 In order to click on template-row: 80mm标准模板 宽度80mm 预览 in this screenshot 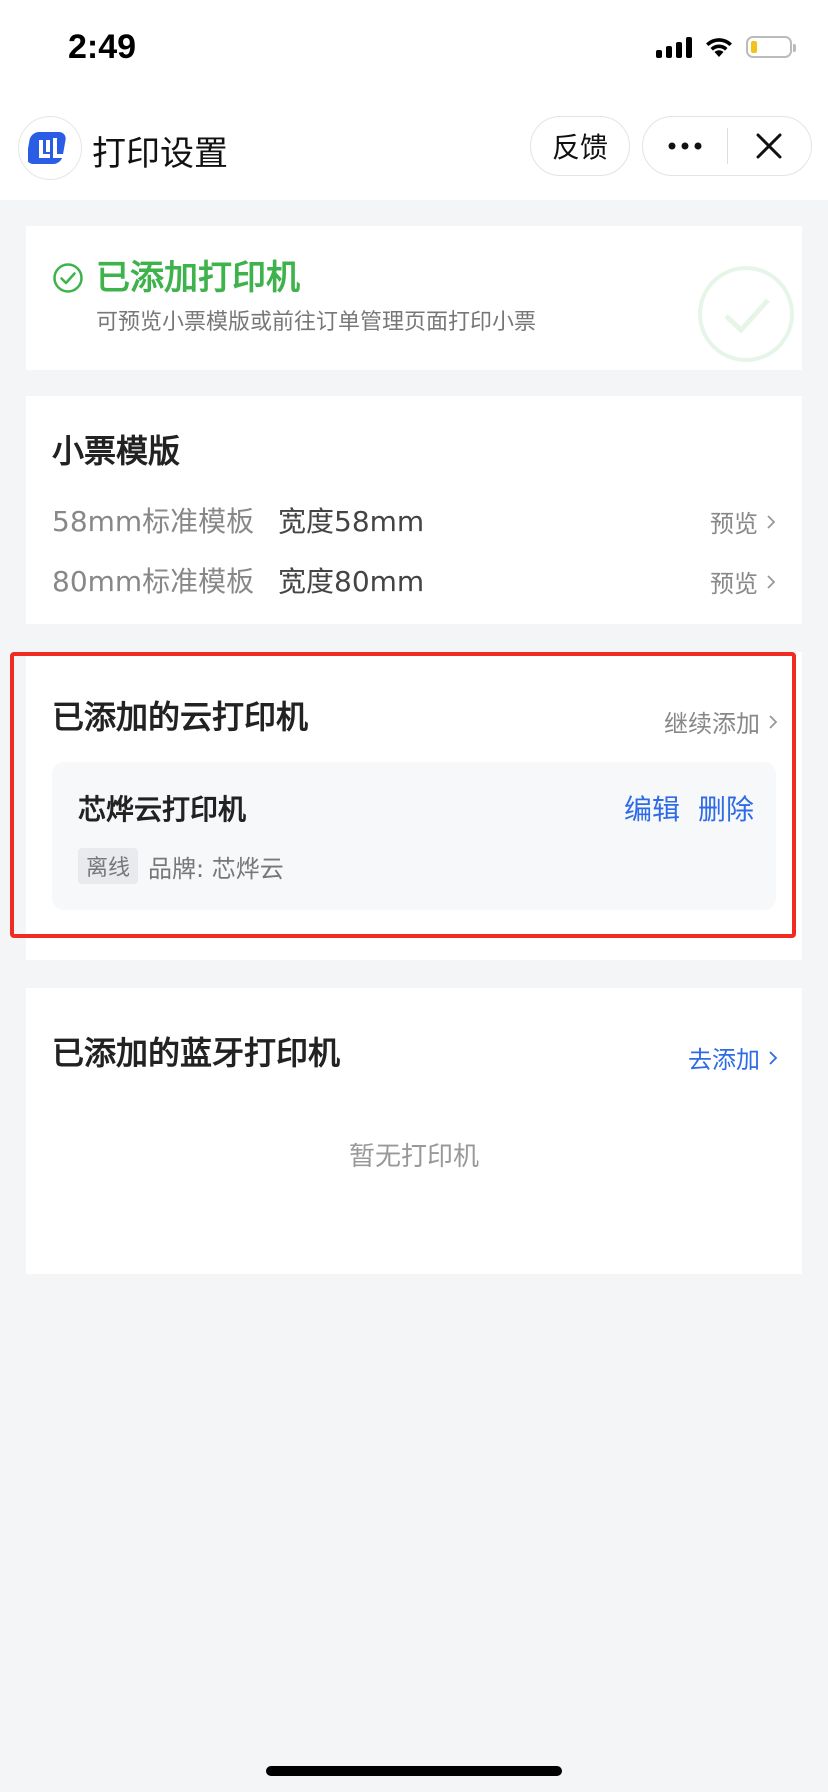, I will do `click(414, 580)`.